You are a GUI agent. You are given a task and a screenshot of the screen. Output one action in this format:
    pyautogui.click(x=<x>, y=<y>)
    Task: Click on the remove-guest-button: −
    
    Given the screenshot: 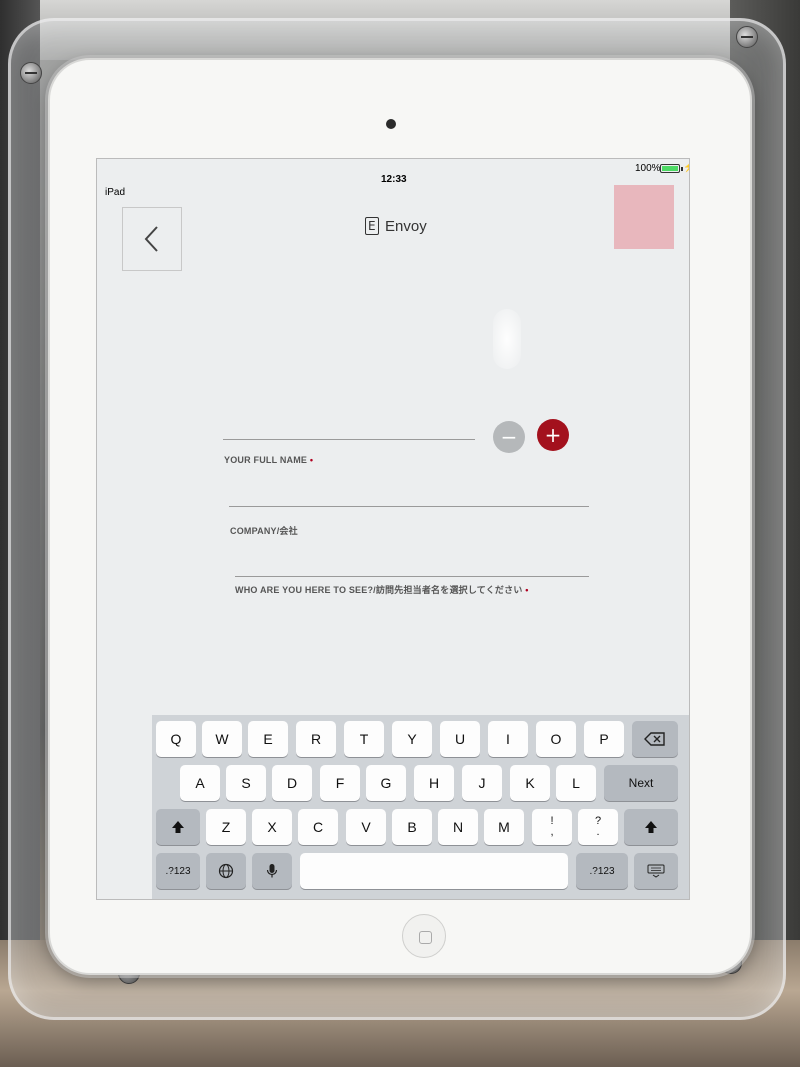 What is the action you would take?
    pyautogui.click(x=509, y=437)
    